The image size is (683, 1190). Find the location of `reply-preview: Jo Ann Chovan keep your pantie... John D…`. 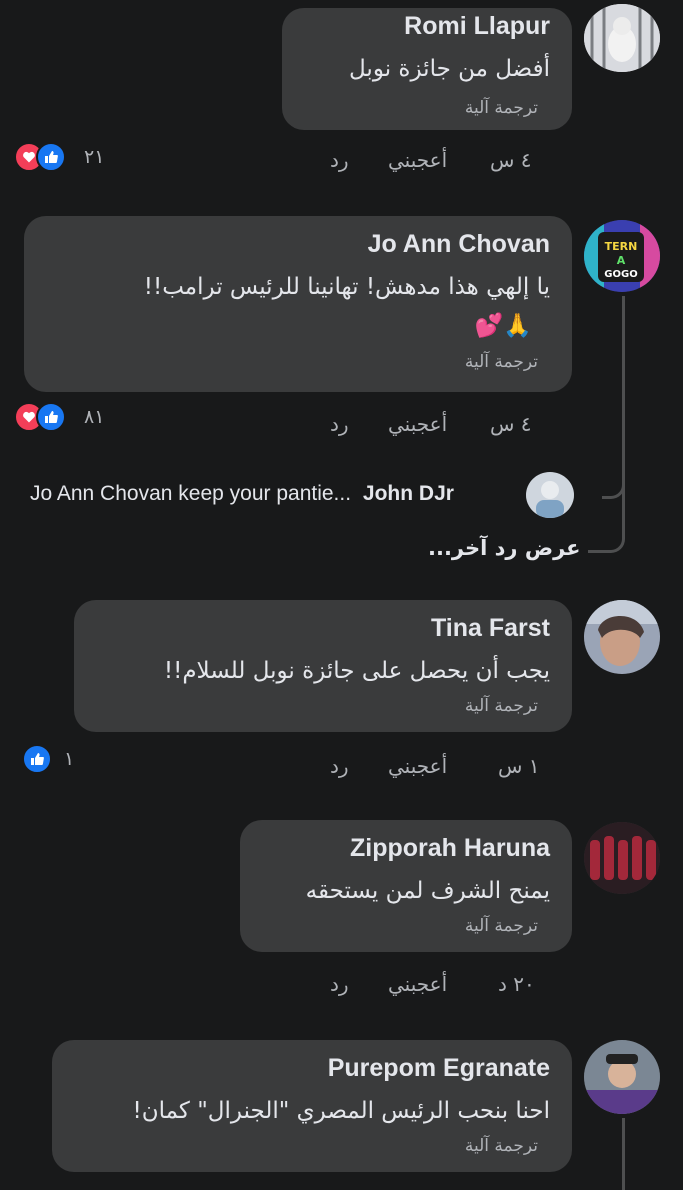

reply-preview: Jo Ann Chovan keep your pantie... John D… is located at coordinates (242, 494).